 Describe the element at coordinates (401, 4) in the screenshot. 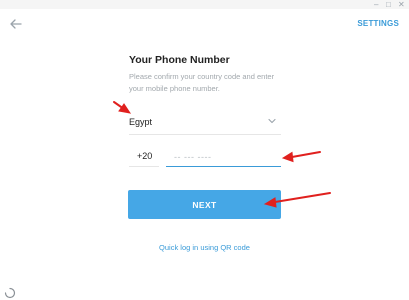

I see `close-icon: ✕` at that location.